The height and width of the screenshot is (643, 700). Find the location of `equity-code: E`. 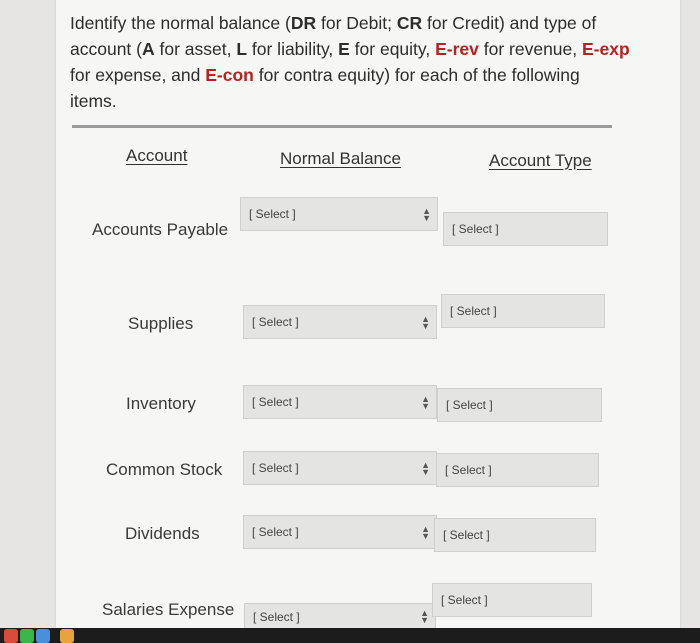

equity-code: E is located at coordinates (344, 49).